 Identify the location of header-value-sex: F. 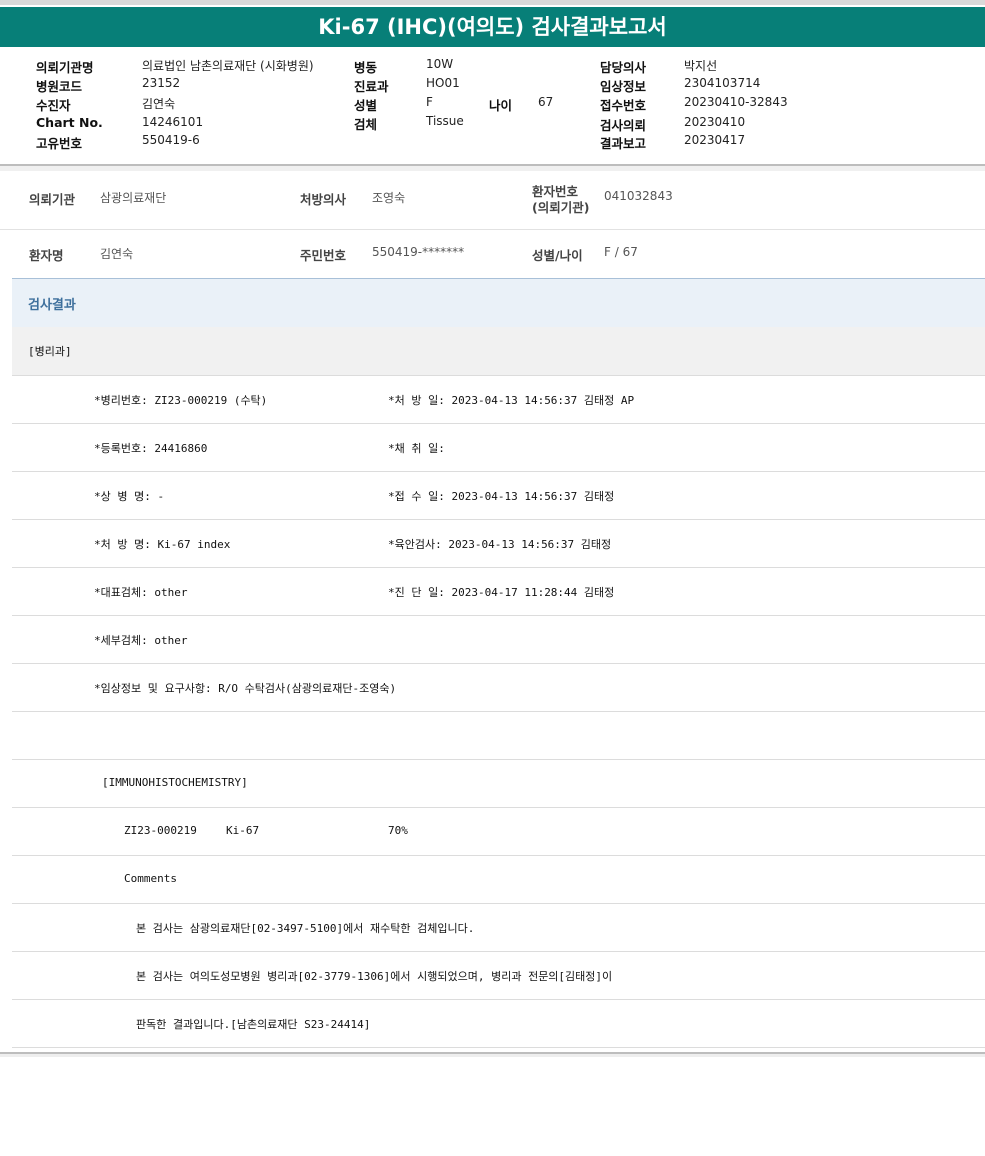
(429, 102).